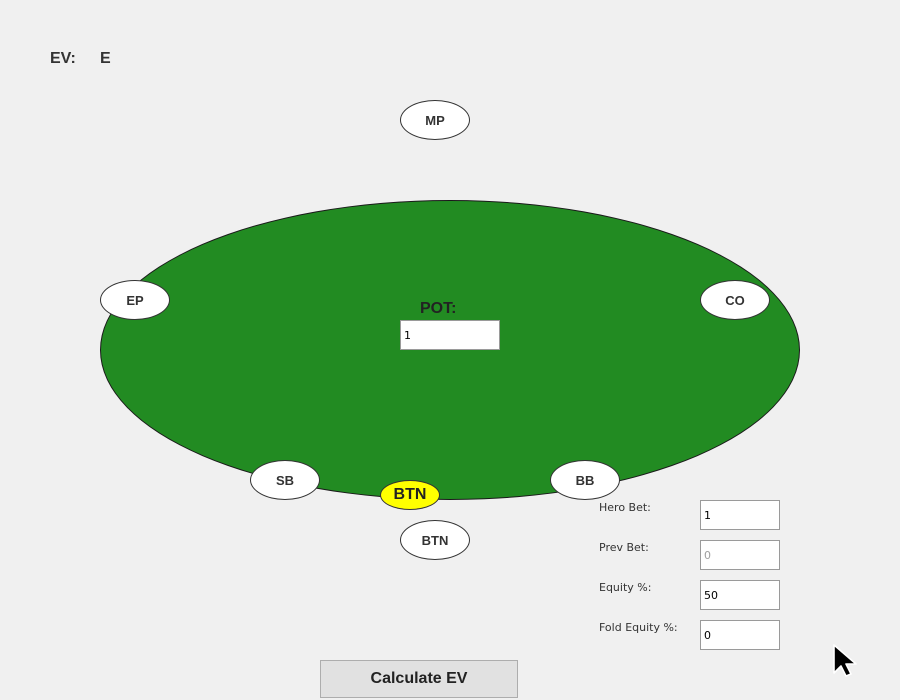 This screenshot has width=900, height=700. What do you see at coordinates (585, 480) in the screenshot?
I see `seat-bb: BB` at bounding box center [585, 480].